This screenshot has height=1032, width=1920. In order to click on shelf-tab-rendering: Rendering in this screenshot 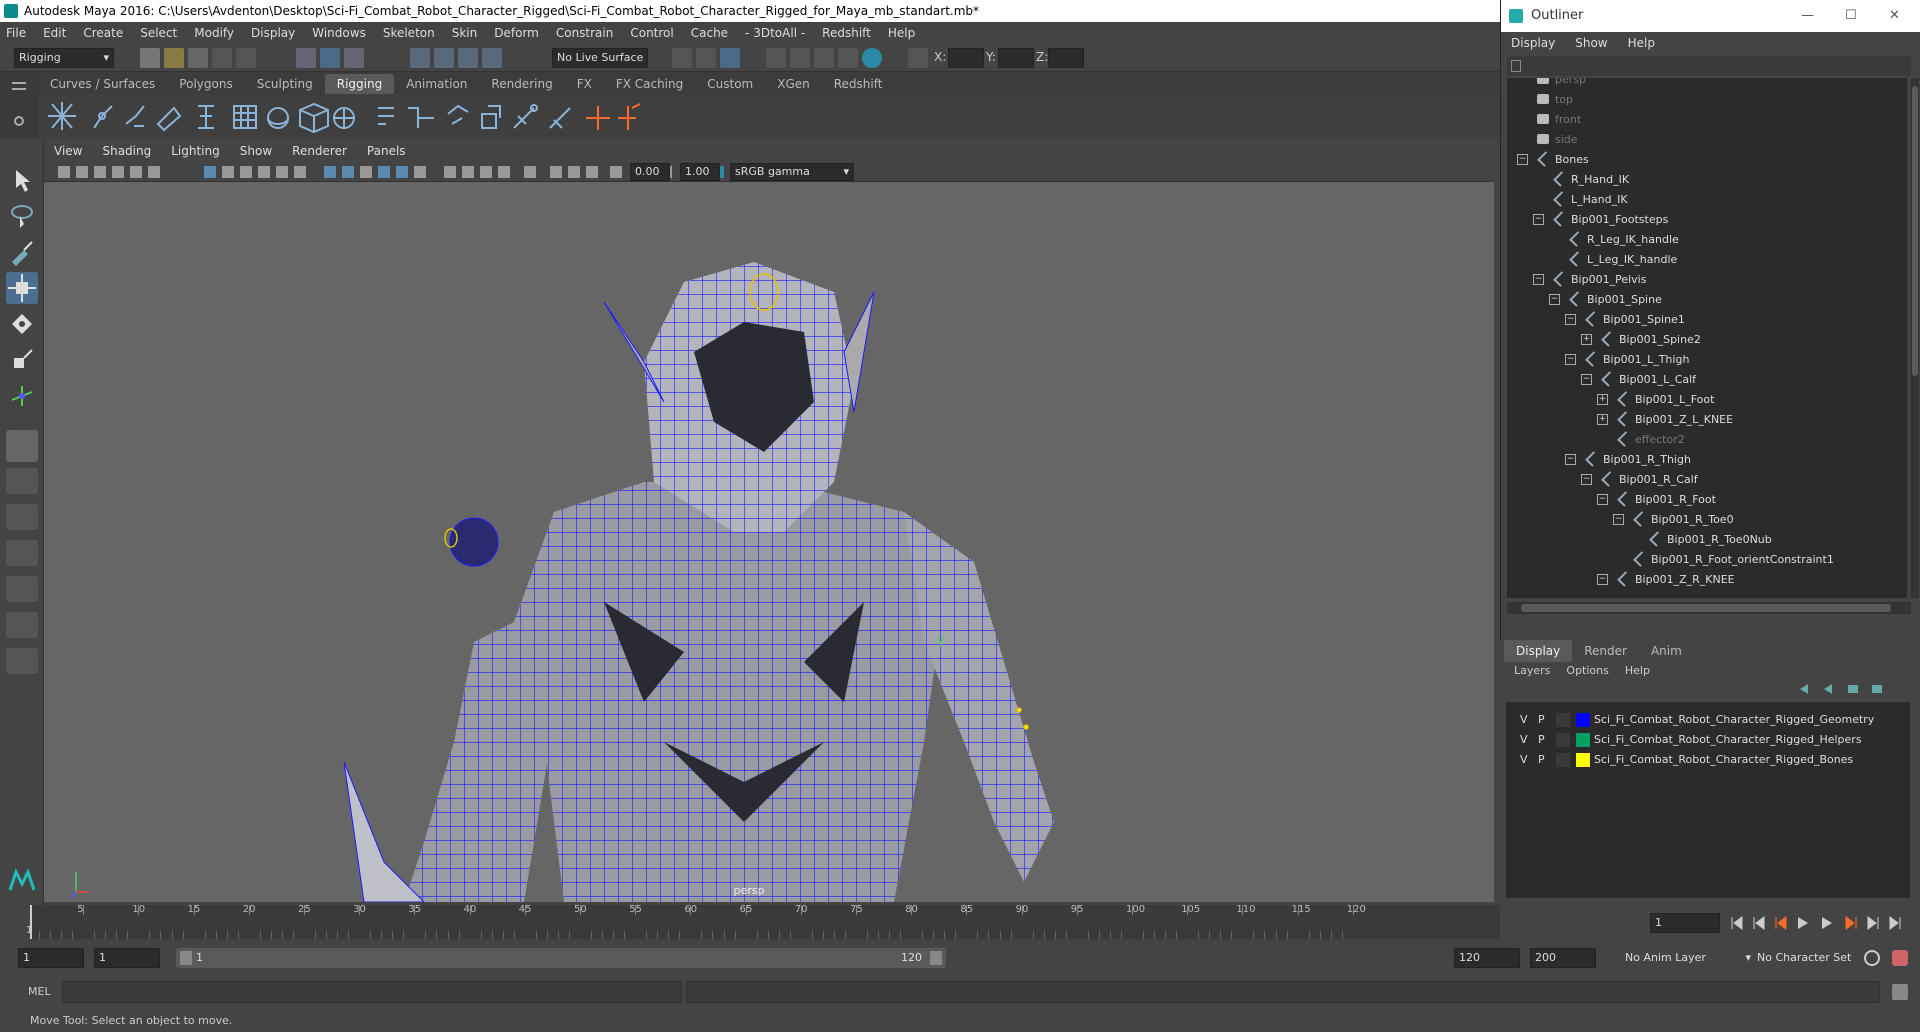, I will do `click(521, 84)`.